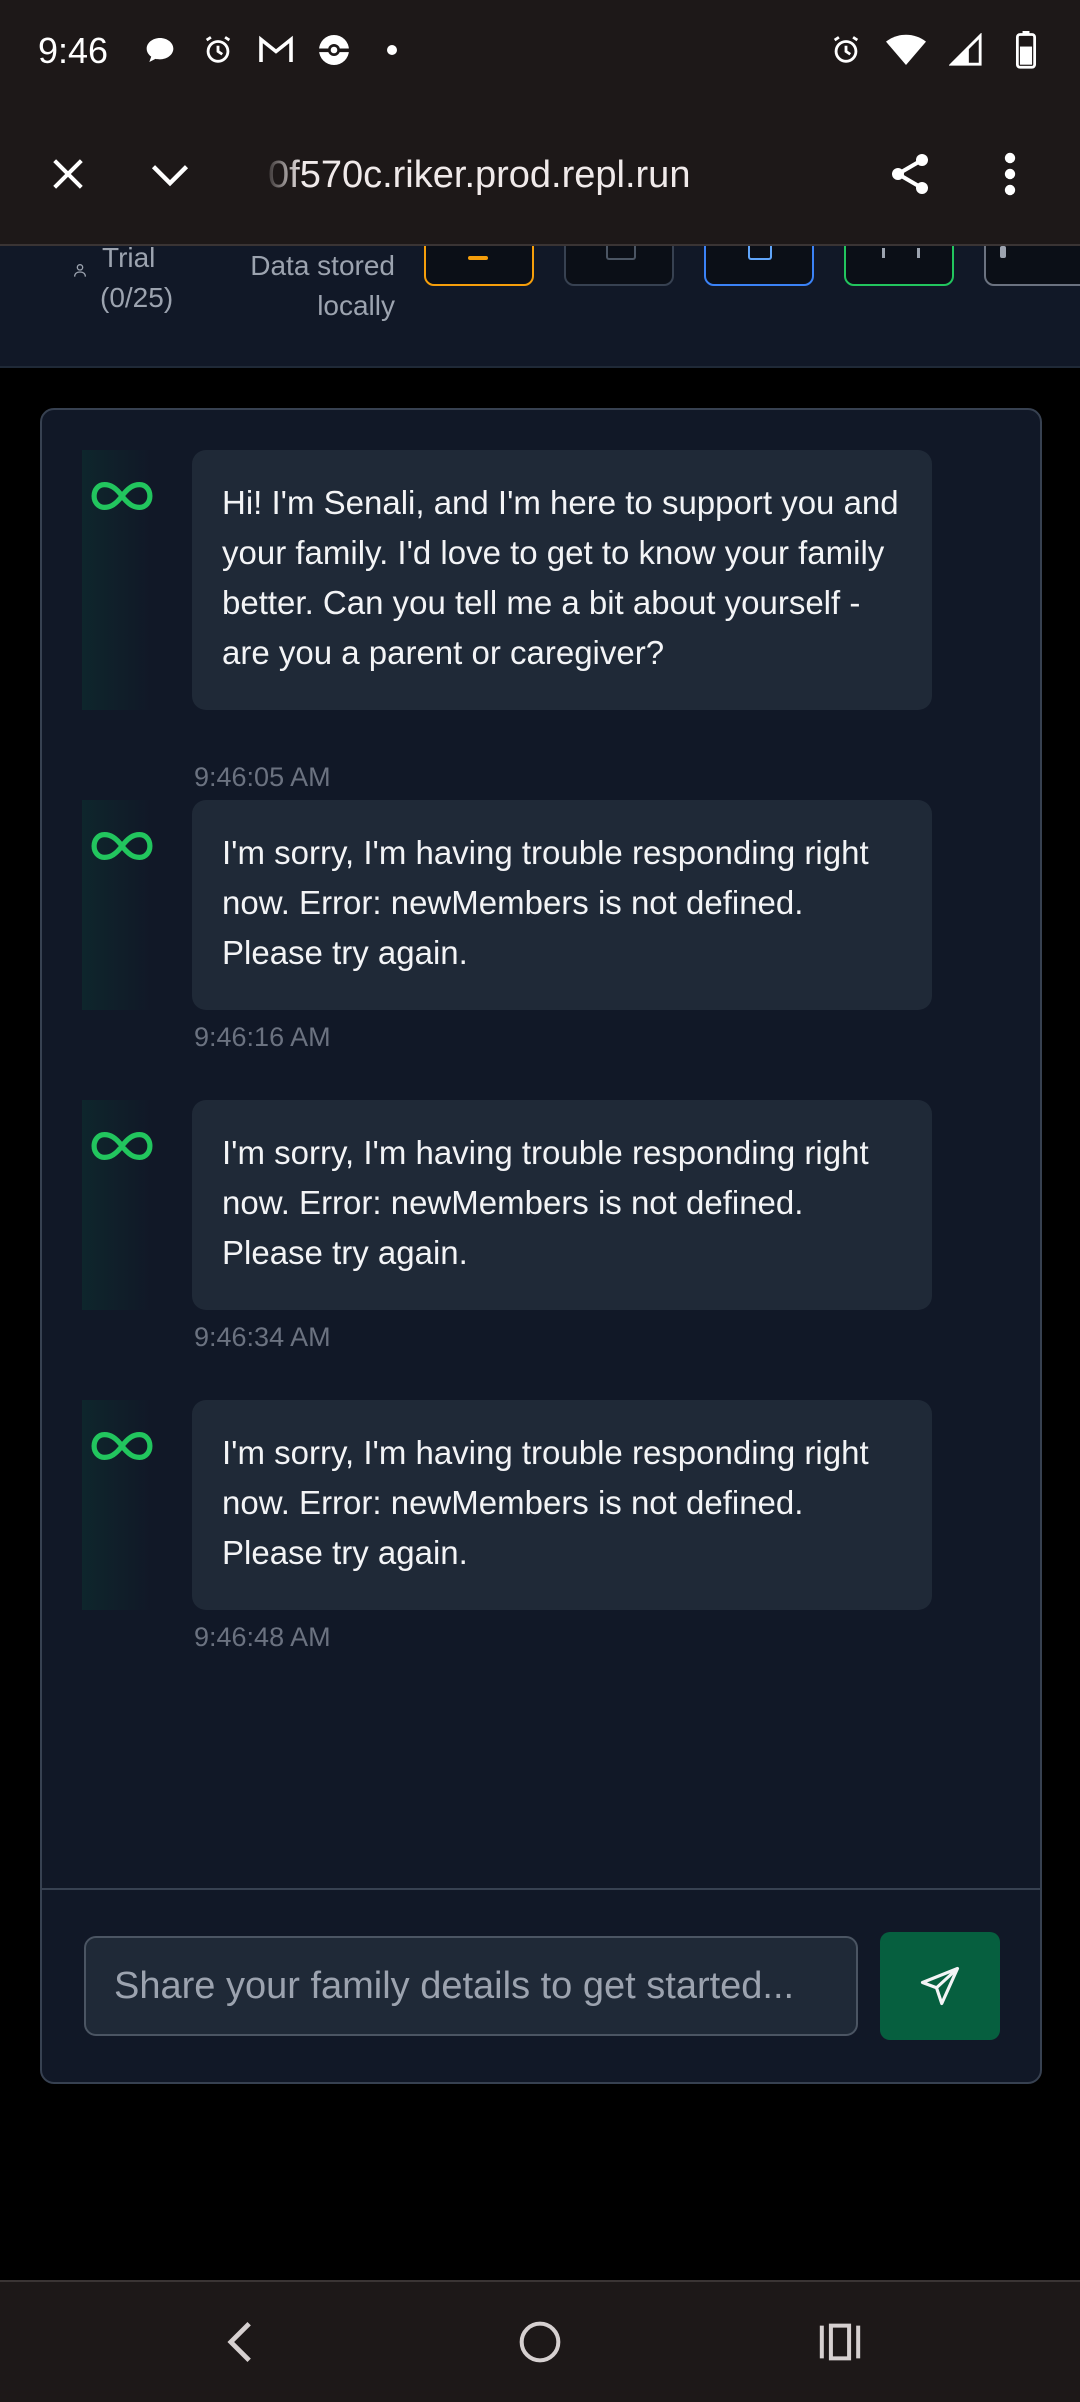 The image size is (1080, 2402). I want to click on chip-5-mark, so click(1003, 252).